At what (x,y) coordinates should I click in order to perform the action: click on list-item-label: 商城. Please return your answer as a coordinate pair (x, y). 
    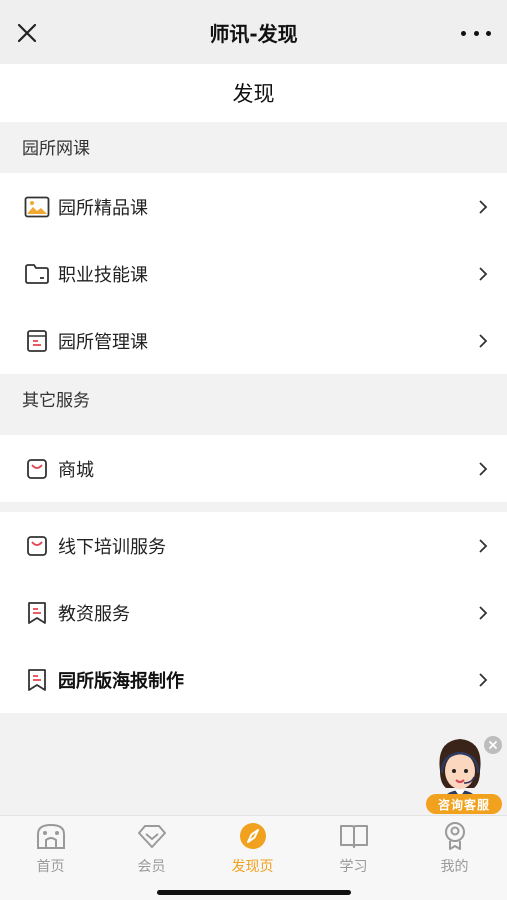
    Looking at the image, I should click on (76, 470).